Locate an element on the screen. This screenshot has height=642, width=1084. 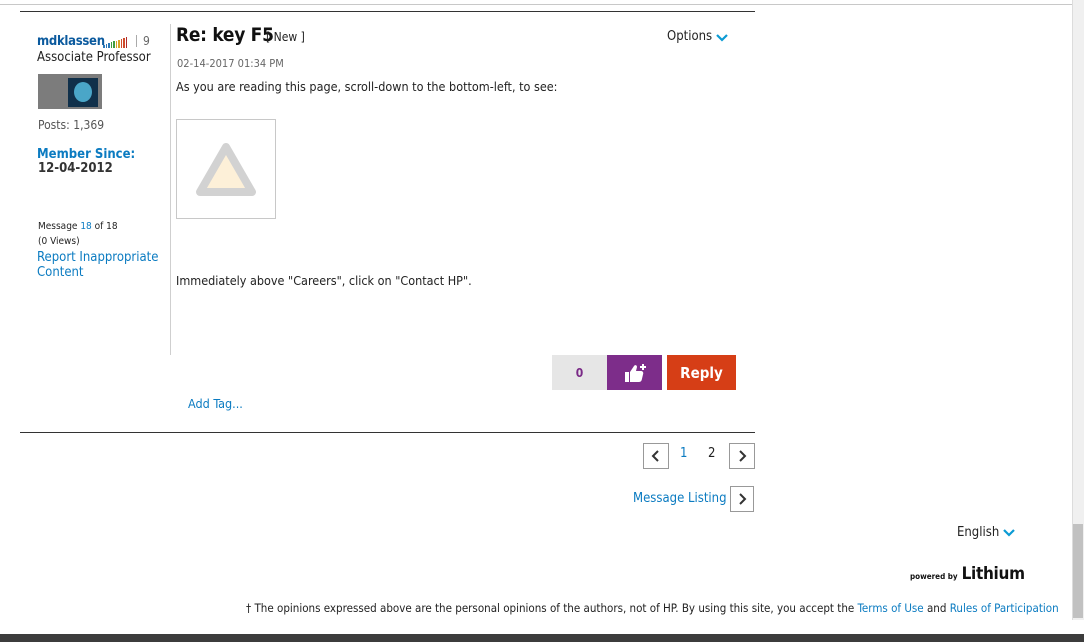
page-1-link: 1 is located at coordinates (683, 453).